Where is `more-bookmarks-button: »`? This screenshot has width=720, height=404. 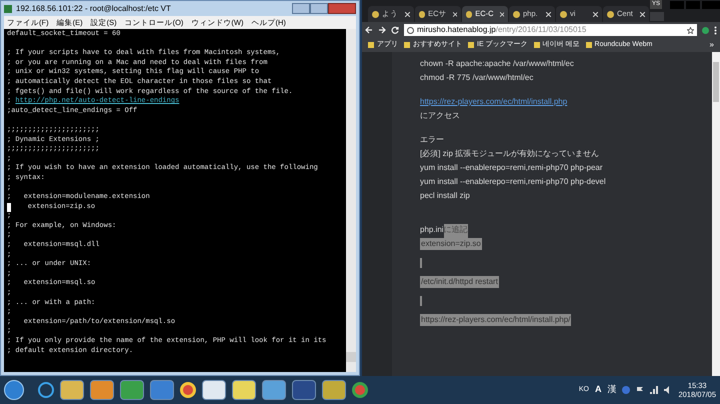 more-bookmarks-button: » is located at coordinates (712, 45).